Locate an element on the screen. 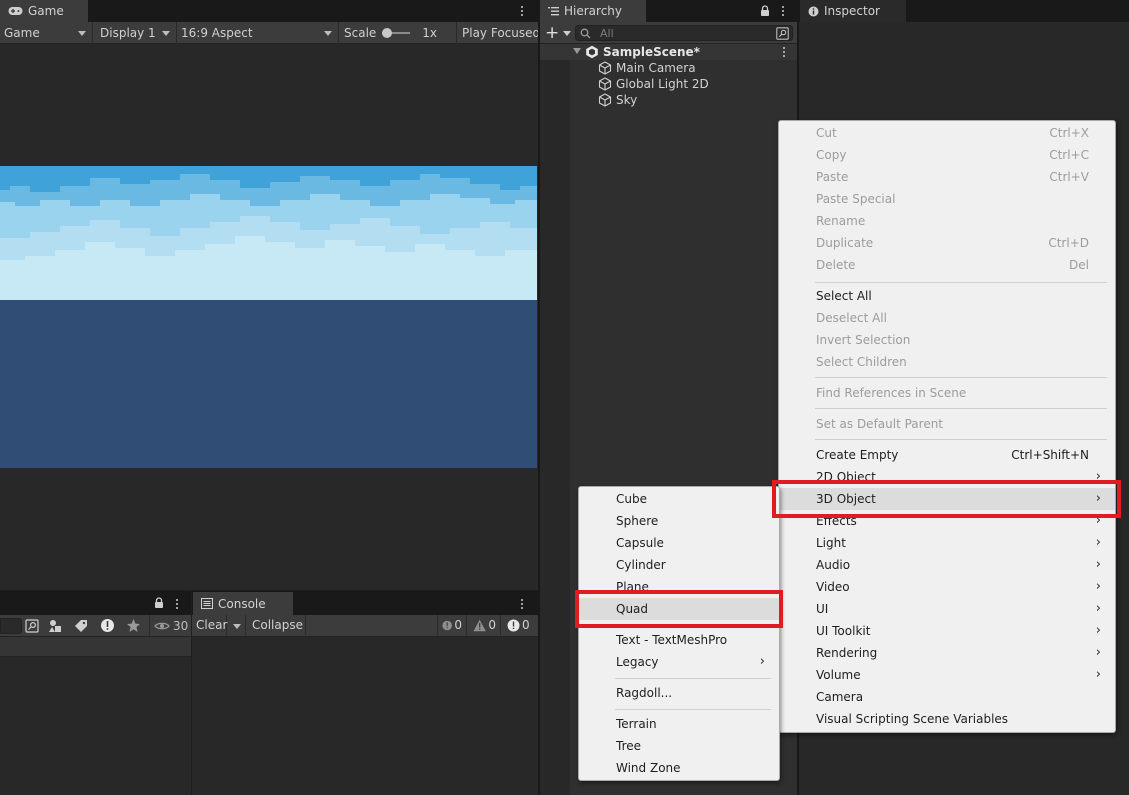  favorite-star-icon is located at coordinates (133, 625).